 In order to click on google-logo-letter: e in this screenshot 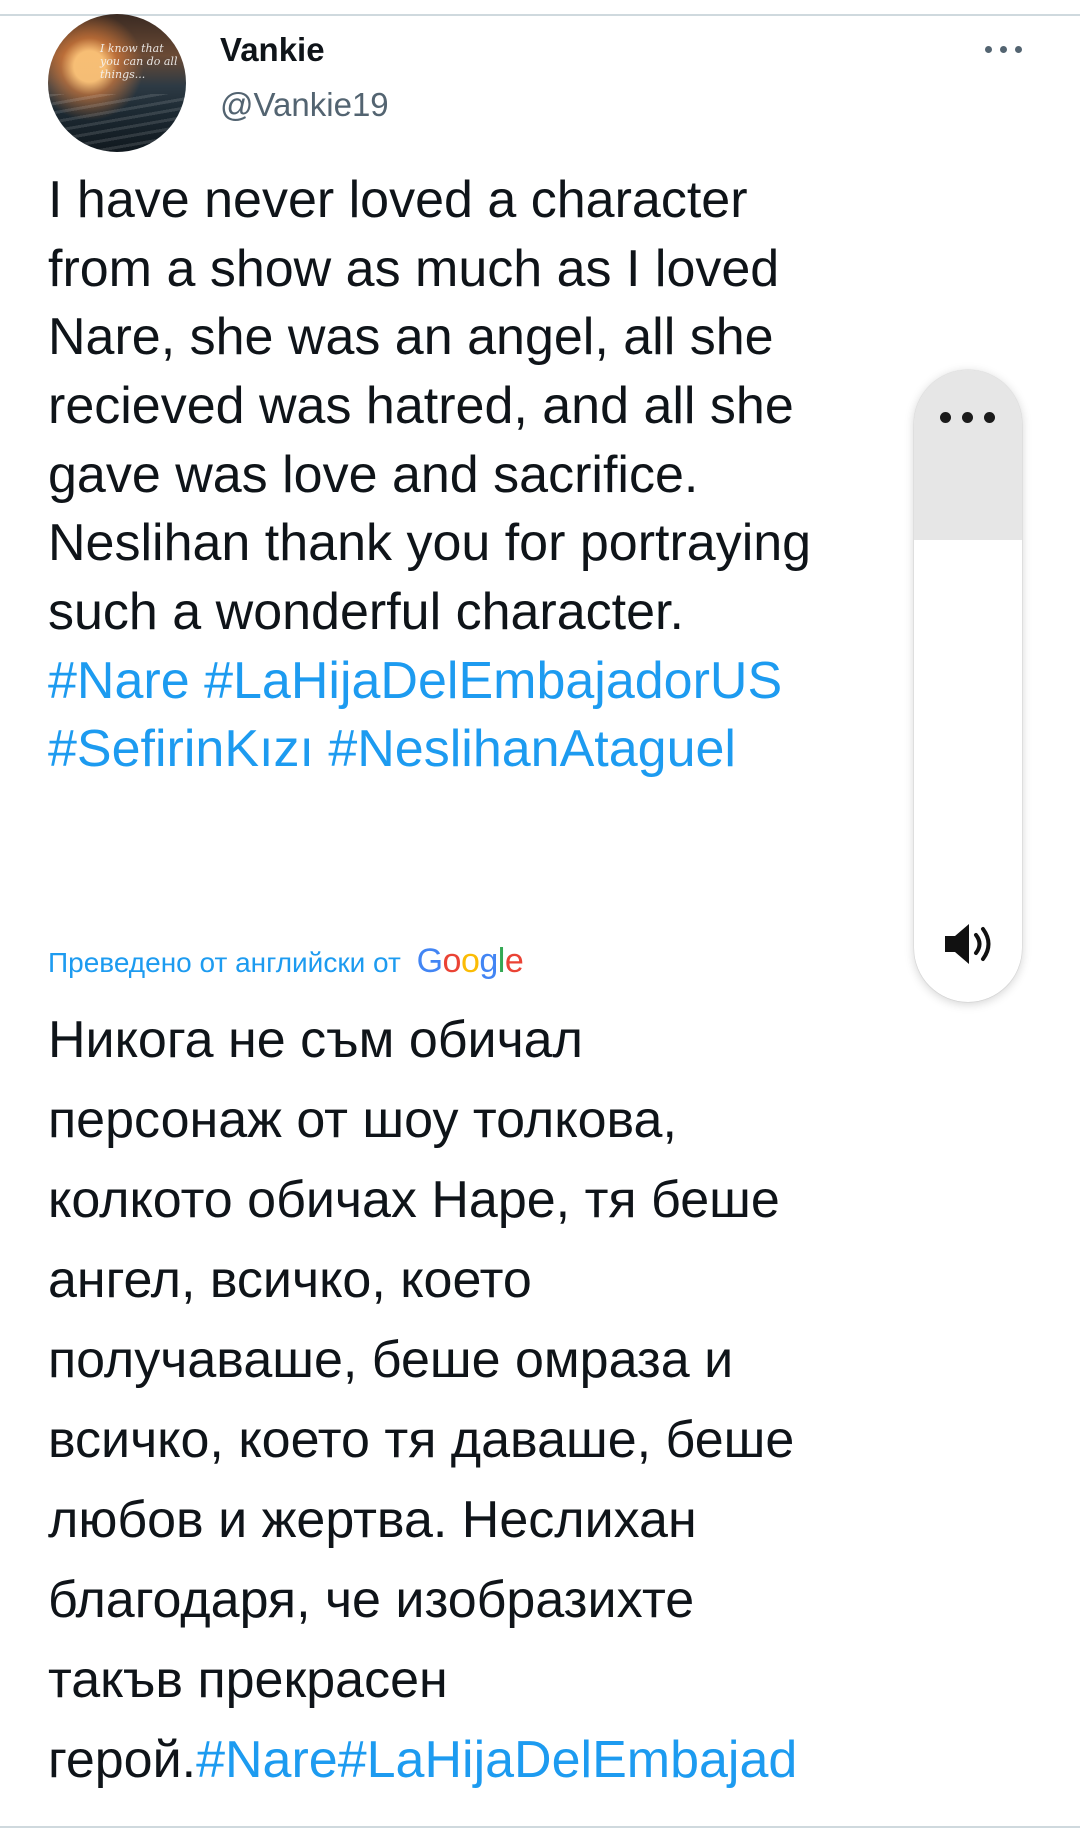, I will do `click(514, 961)`.